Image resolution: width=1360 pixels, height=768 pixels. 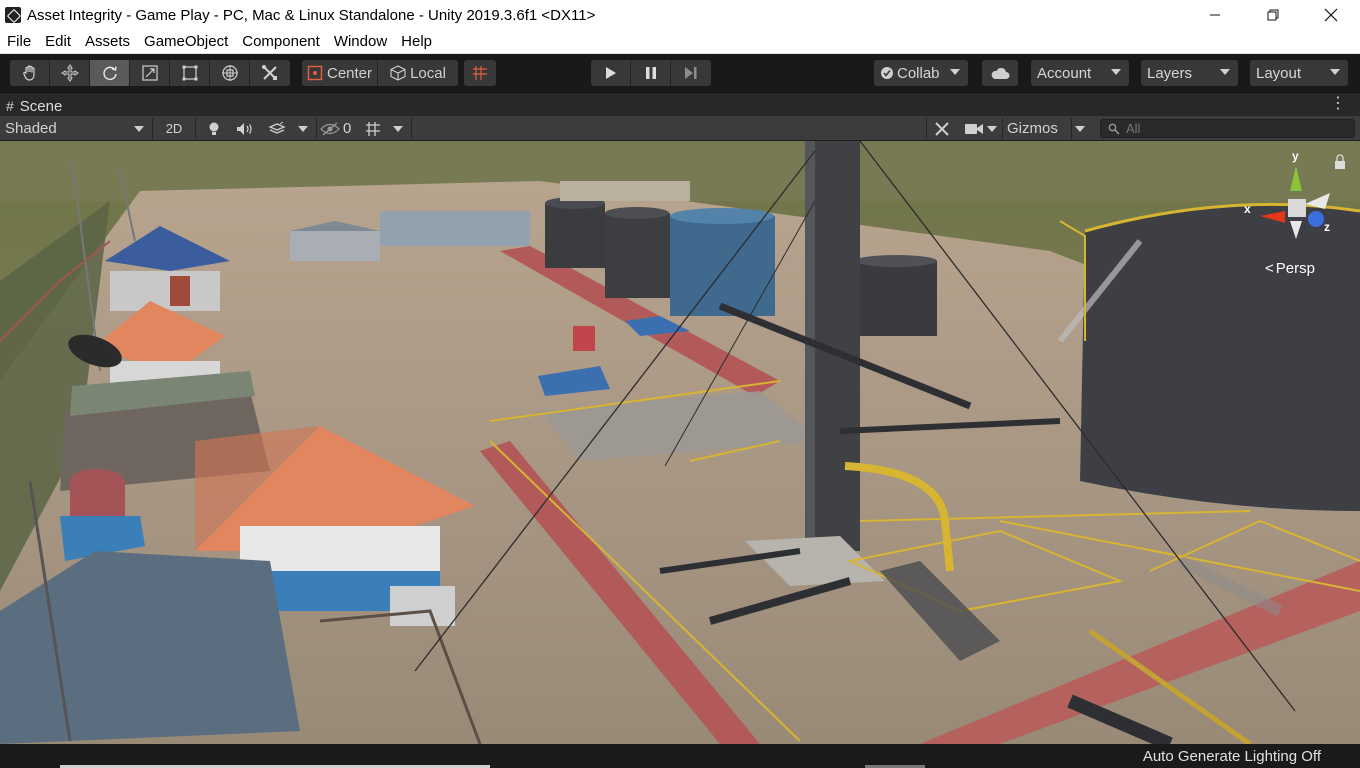 I want to click on grid-snap-icon, so click(x=480, y=73).